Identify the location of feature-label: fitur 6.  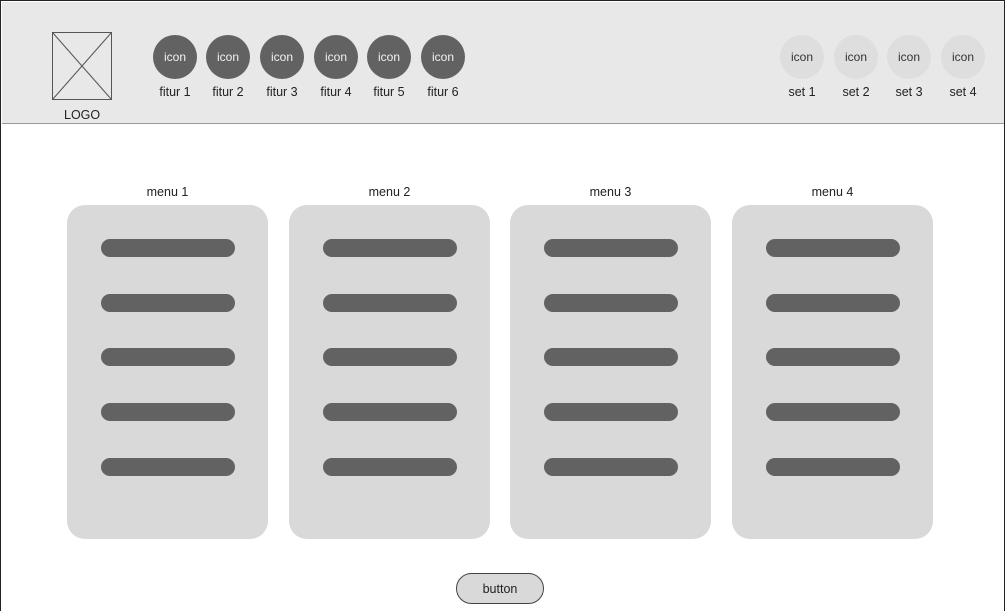
(443, 92).